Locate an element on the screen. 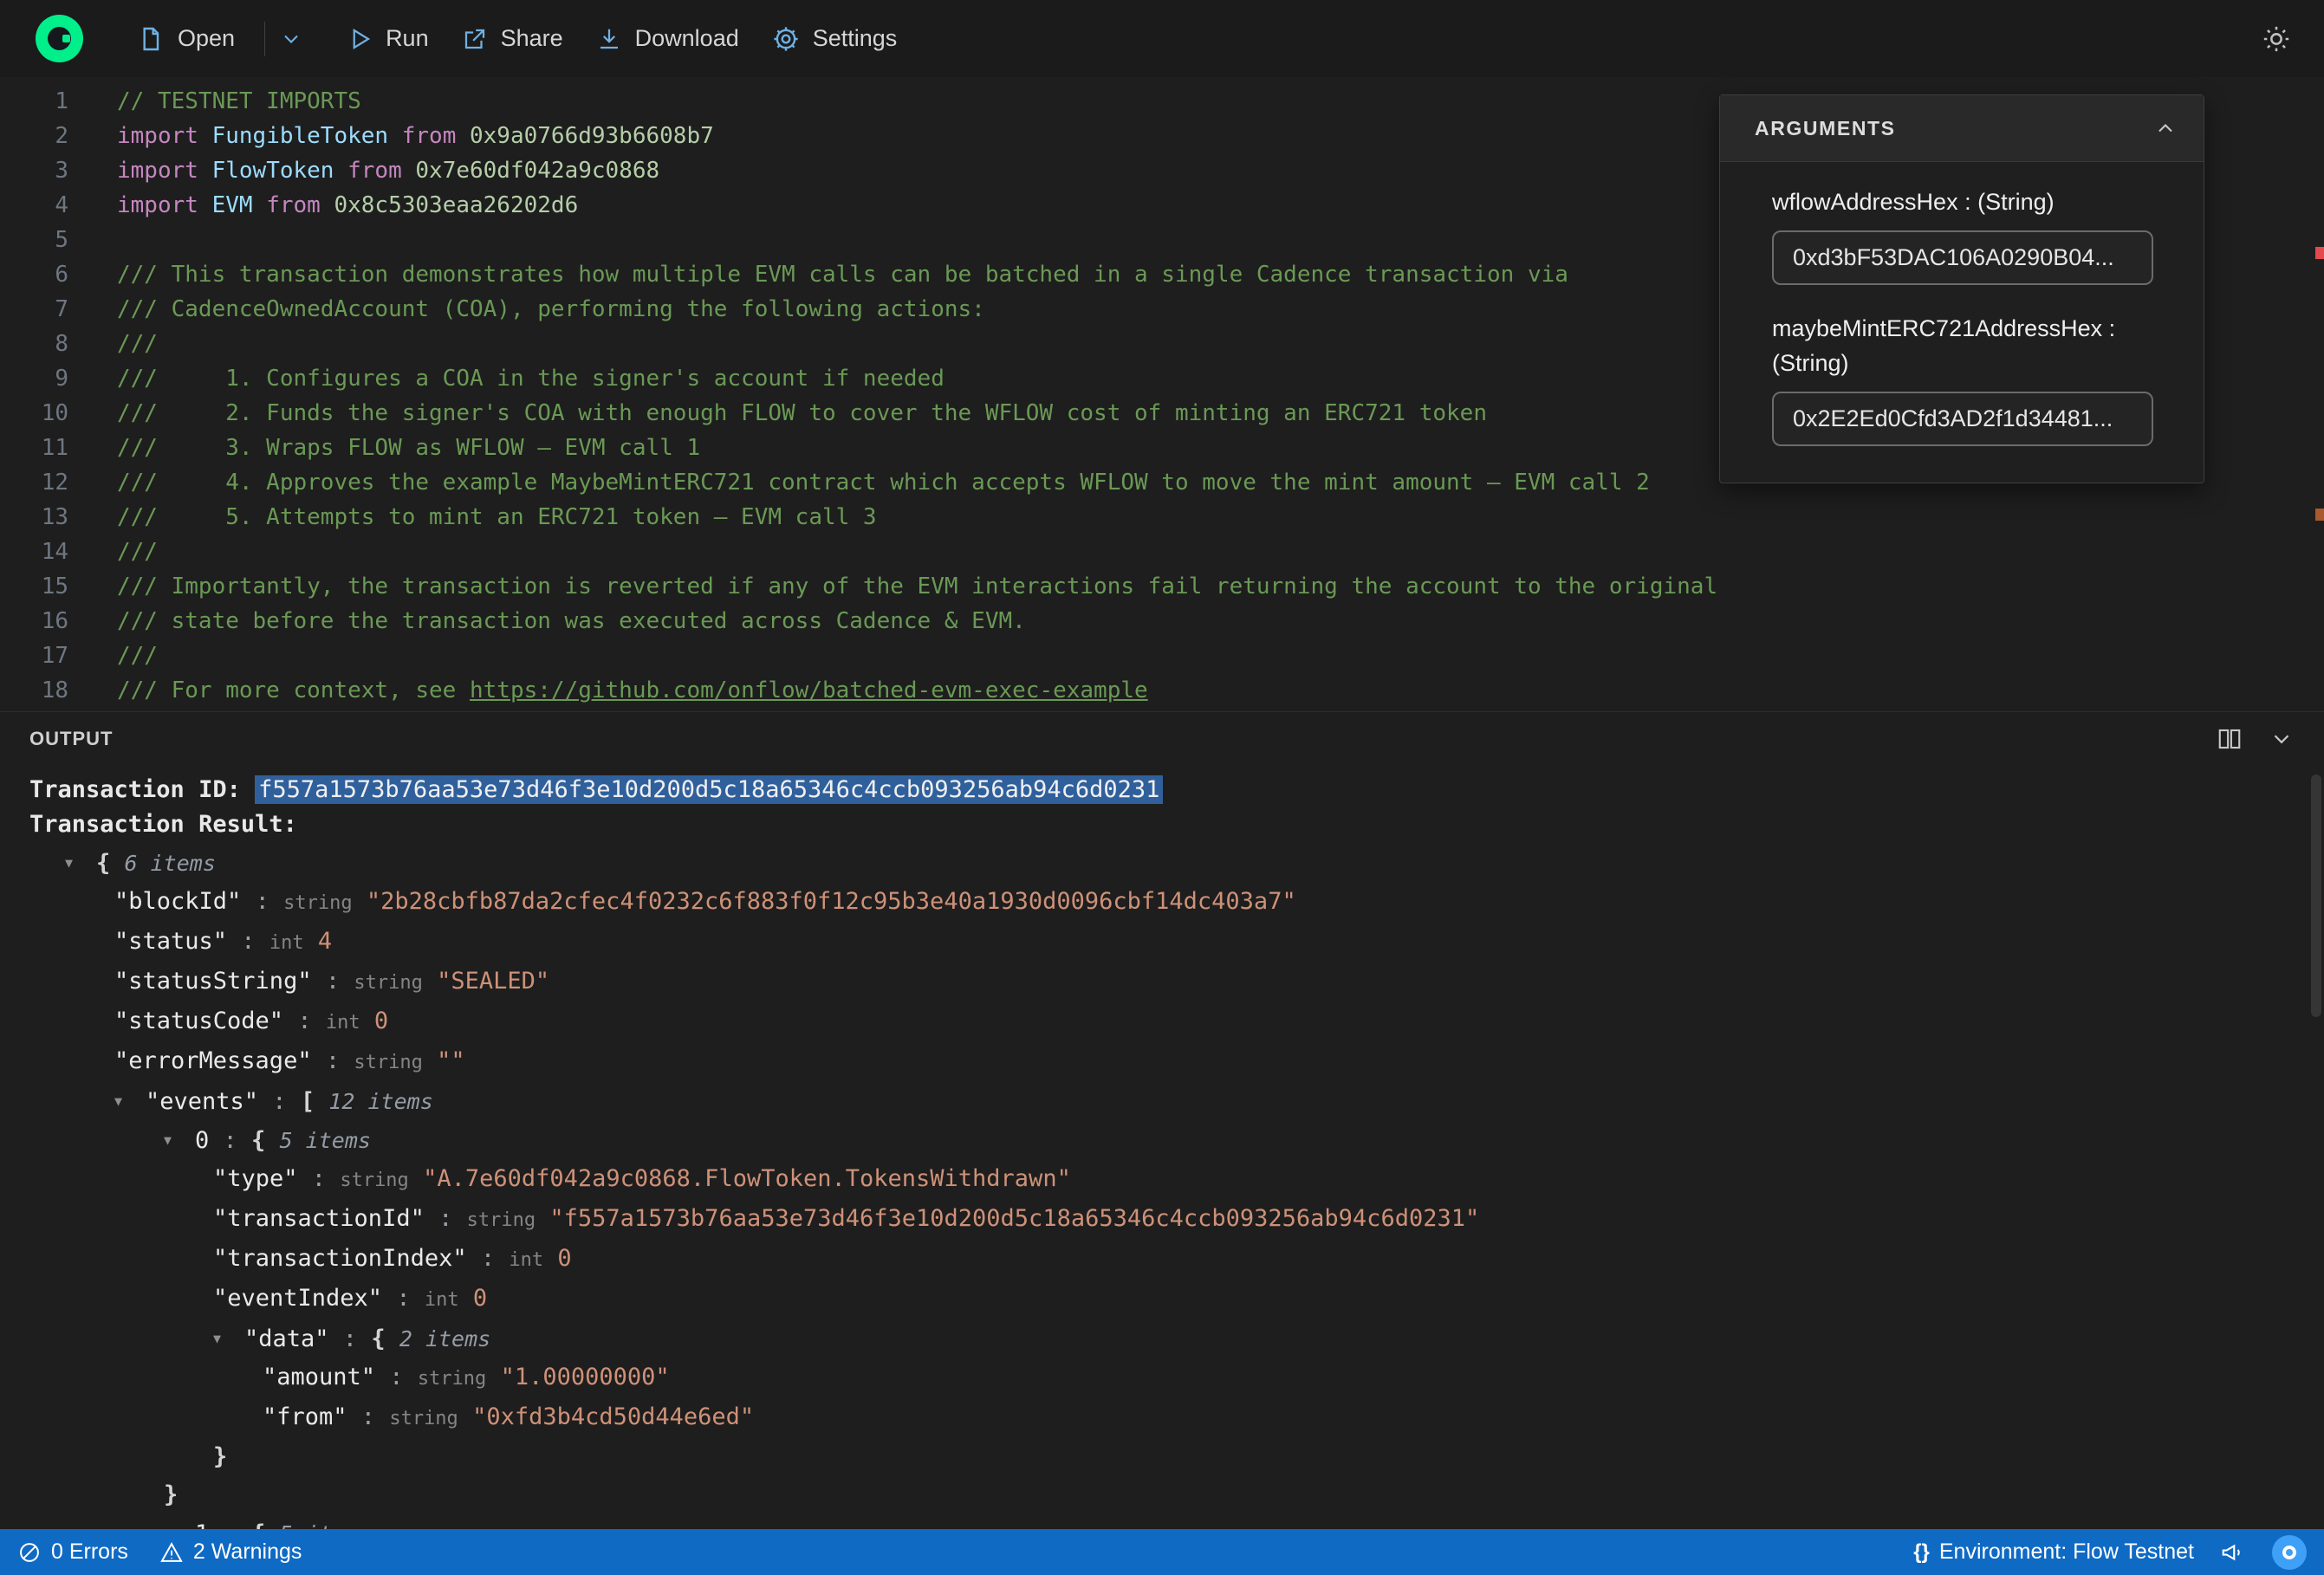 This screenshot has width=2324, height=1575. argument-label: maybeMintERC721AddressHex : (String) is located at coordinates (1944, 345).